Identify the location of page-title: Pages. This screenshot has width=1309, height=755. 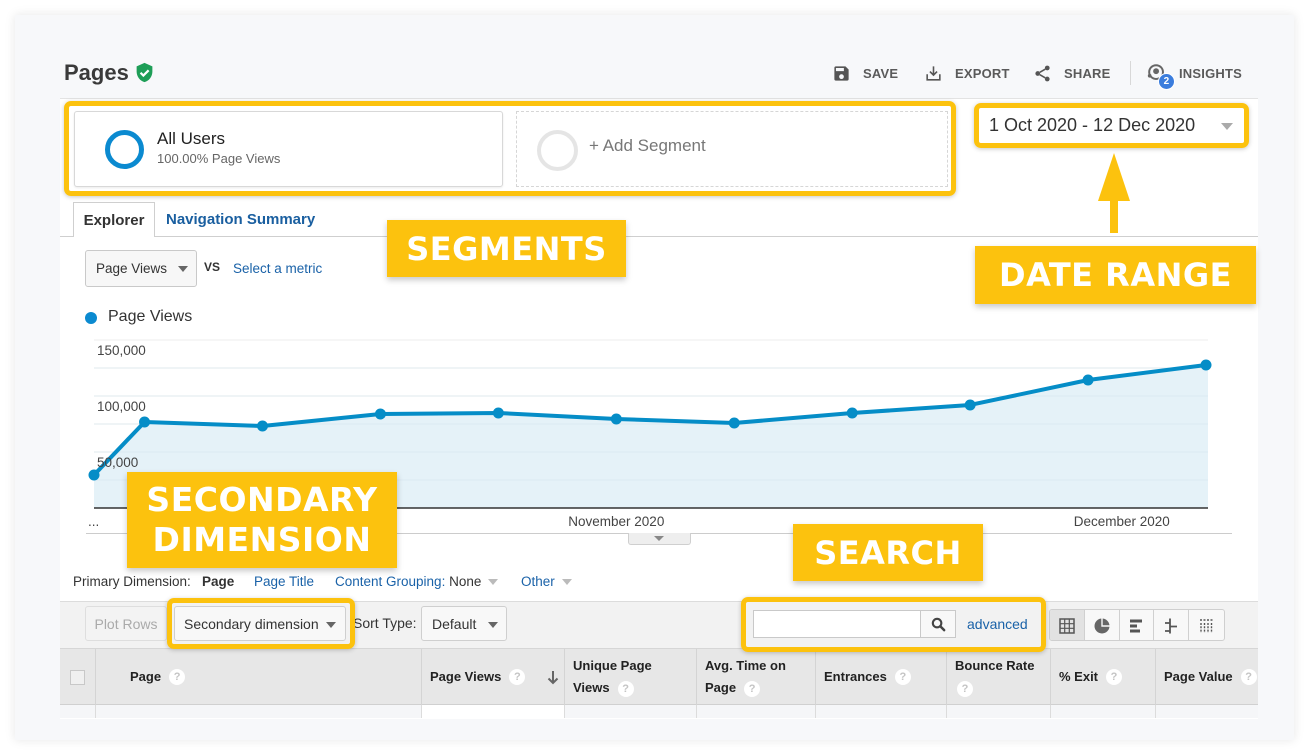
(96, 72).